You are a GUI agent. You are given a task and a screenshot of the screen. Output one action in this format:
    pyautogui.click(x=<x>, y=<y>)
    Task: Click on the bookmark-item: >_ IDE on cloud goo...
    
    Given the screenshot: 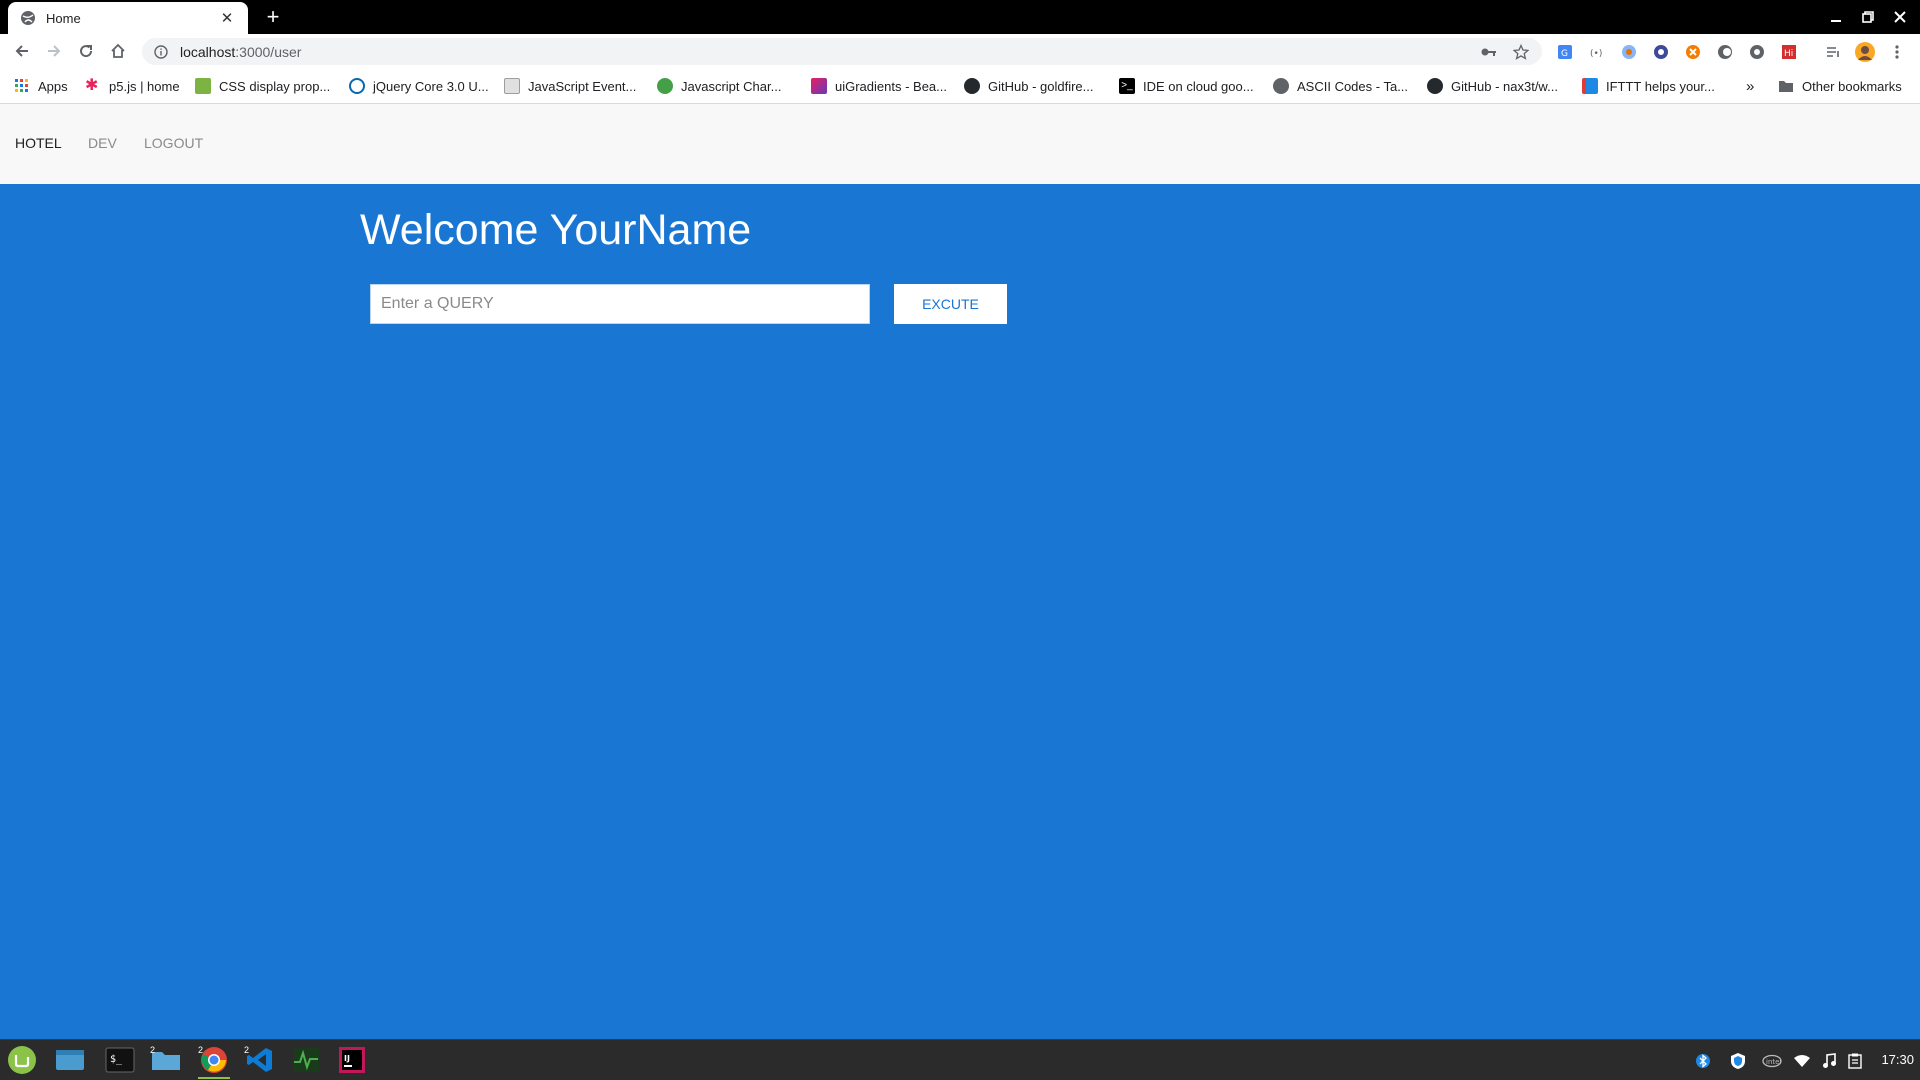 What is the action you would take?
    pyautogui.click(x=1186, y=86)
    